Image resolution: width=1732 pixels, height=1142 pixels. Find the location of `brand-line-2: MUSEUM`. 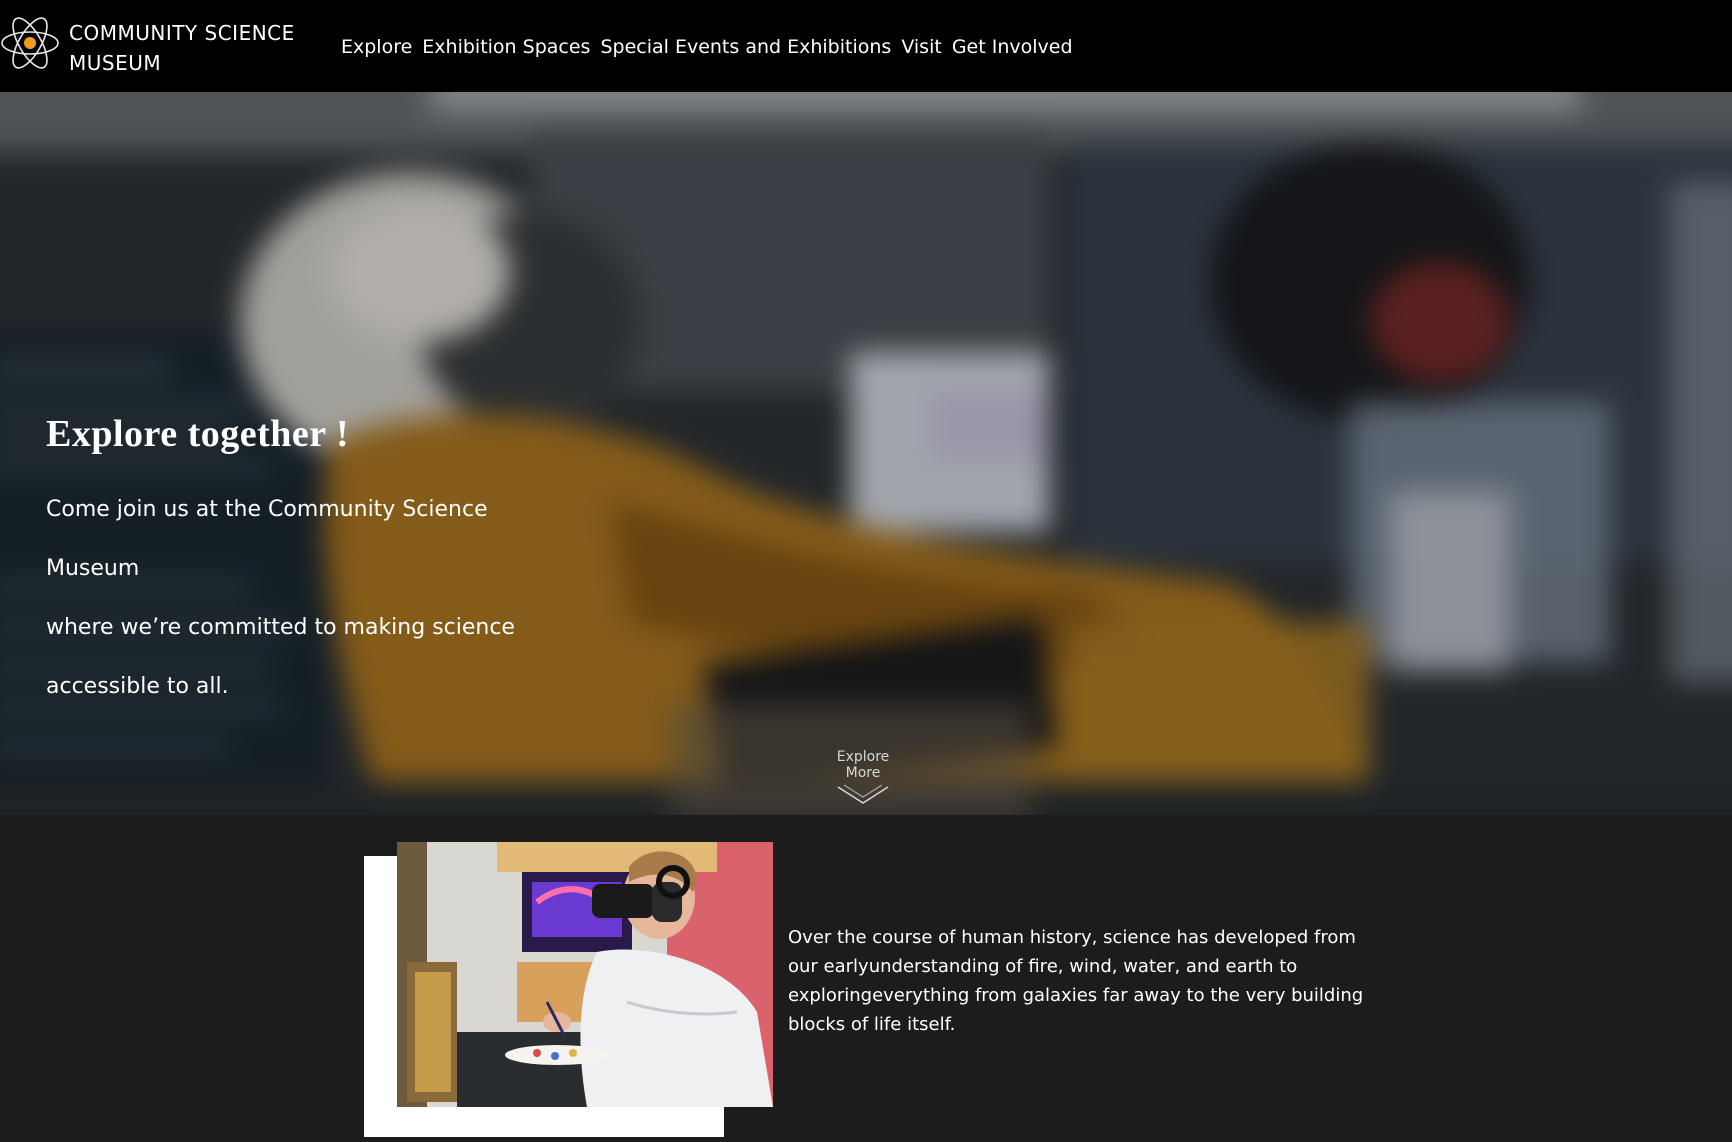

brand-line-2: MUSEUM is located at coordinates (115, 63).